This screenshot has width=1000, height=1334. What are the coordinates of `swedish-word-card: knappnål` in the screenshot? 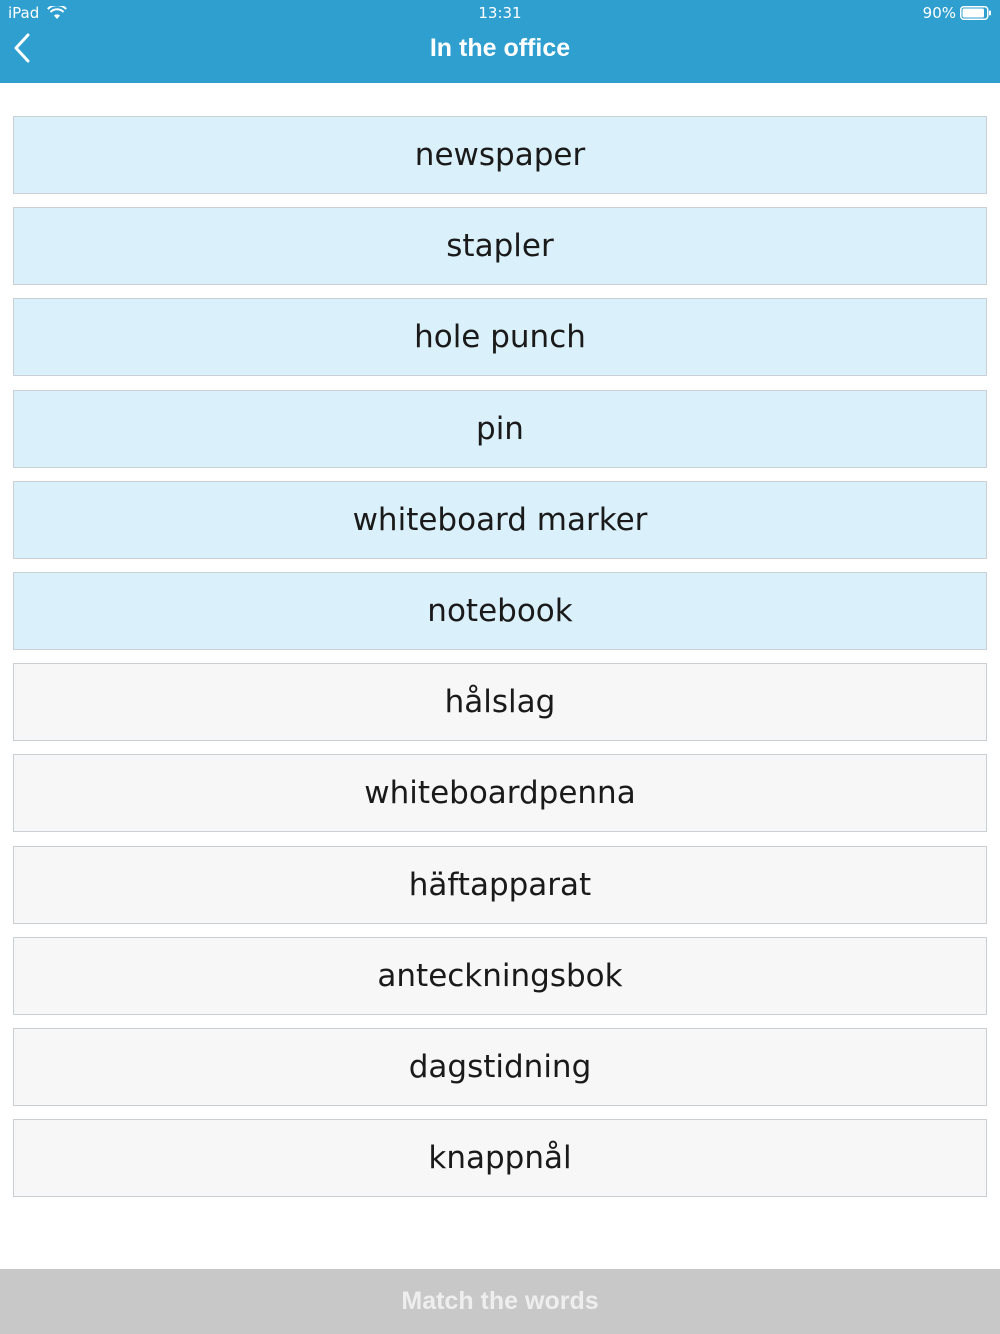 It's located at (500, 1158).